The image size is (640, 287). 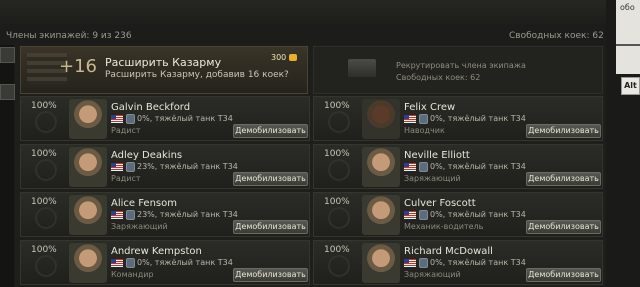 What do you see at coordinates (563, 36) in the screenshot?
I see `free-bunks-label: Свободных коек: 62 из` at bounding box center [563, 36].